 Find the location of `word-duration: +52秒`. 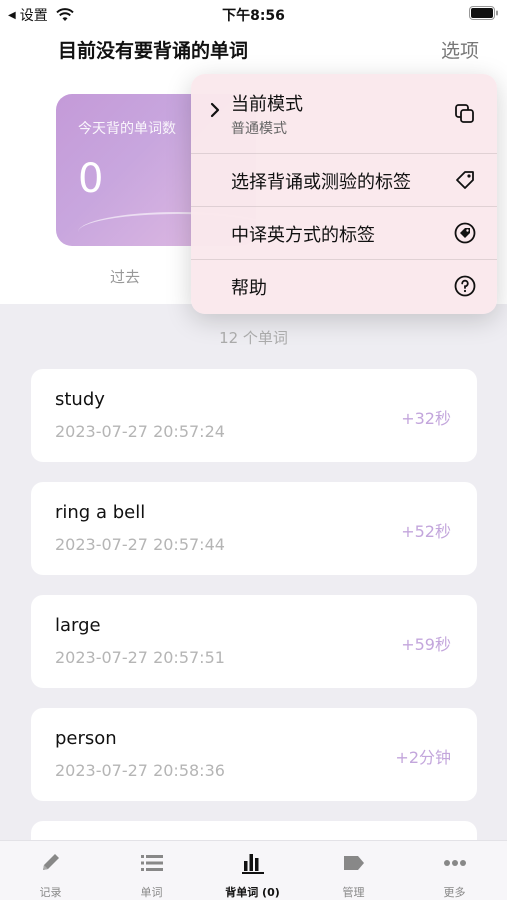

word-duration: +52秒 is located at coordinates (426, 531).